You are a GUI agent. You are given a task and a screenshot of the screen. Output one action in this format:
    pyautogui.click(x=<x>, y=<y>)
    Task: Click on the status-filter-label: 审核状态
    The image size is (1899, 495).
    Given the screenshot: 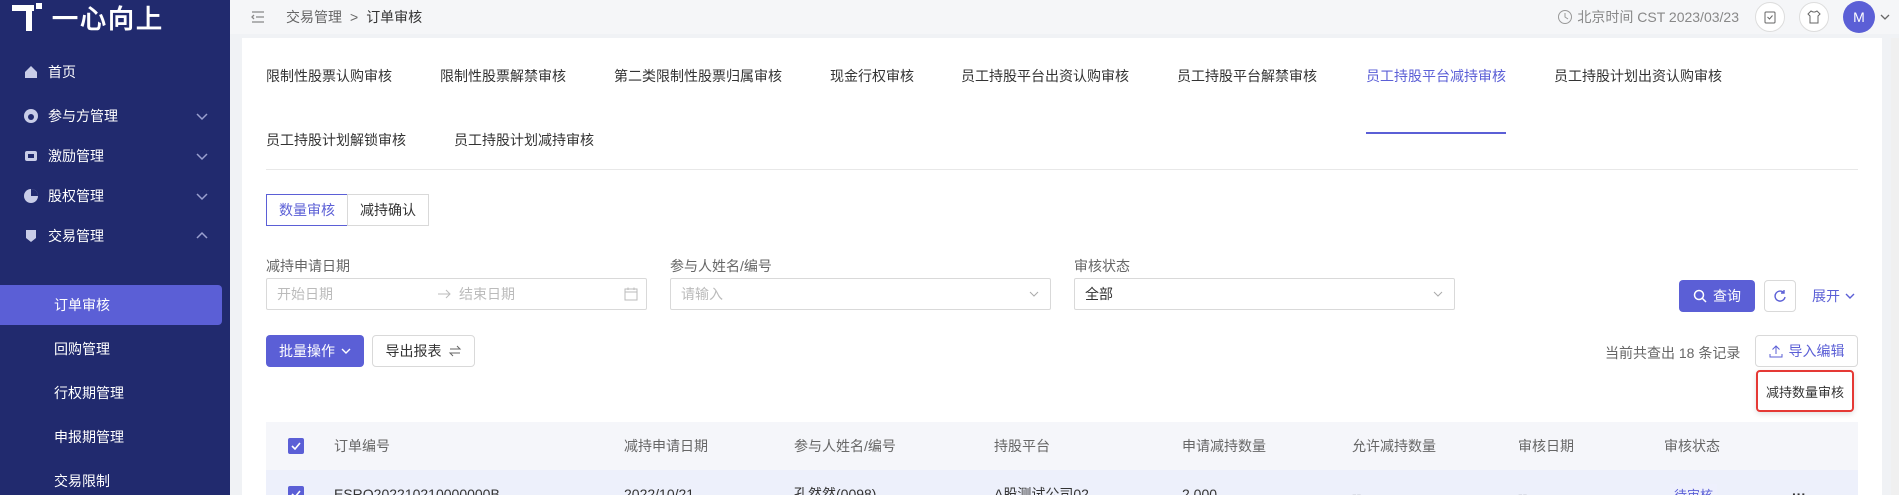 What is the action you would take?
    pyautogui.click(x=1102, y=266)
    